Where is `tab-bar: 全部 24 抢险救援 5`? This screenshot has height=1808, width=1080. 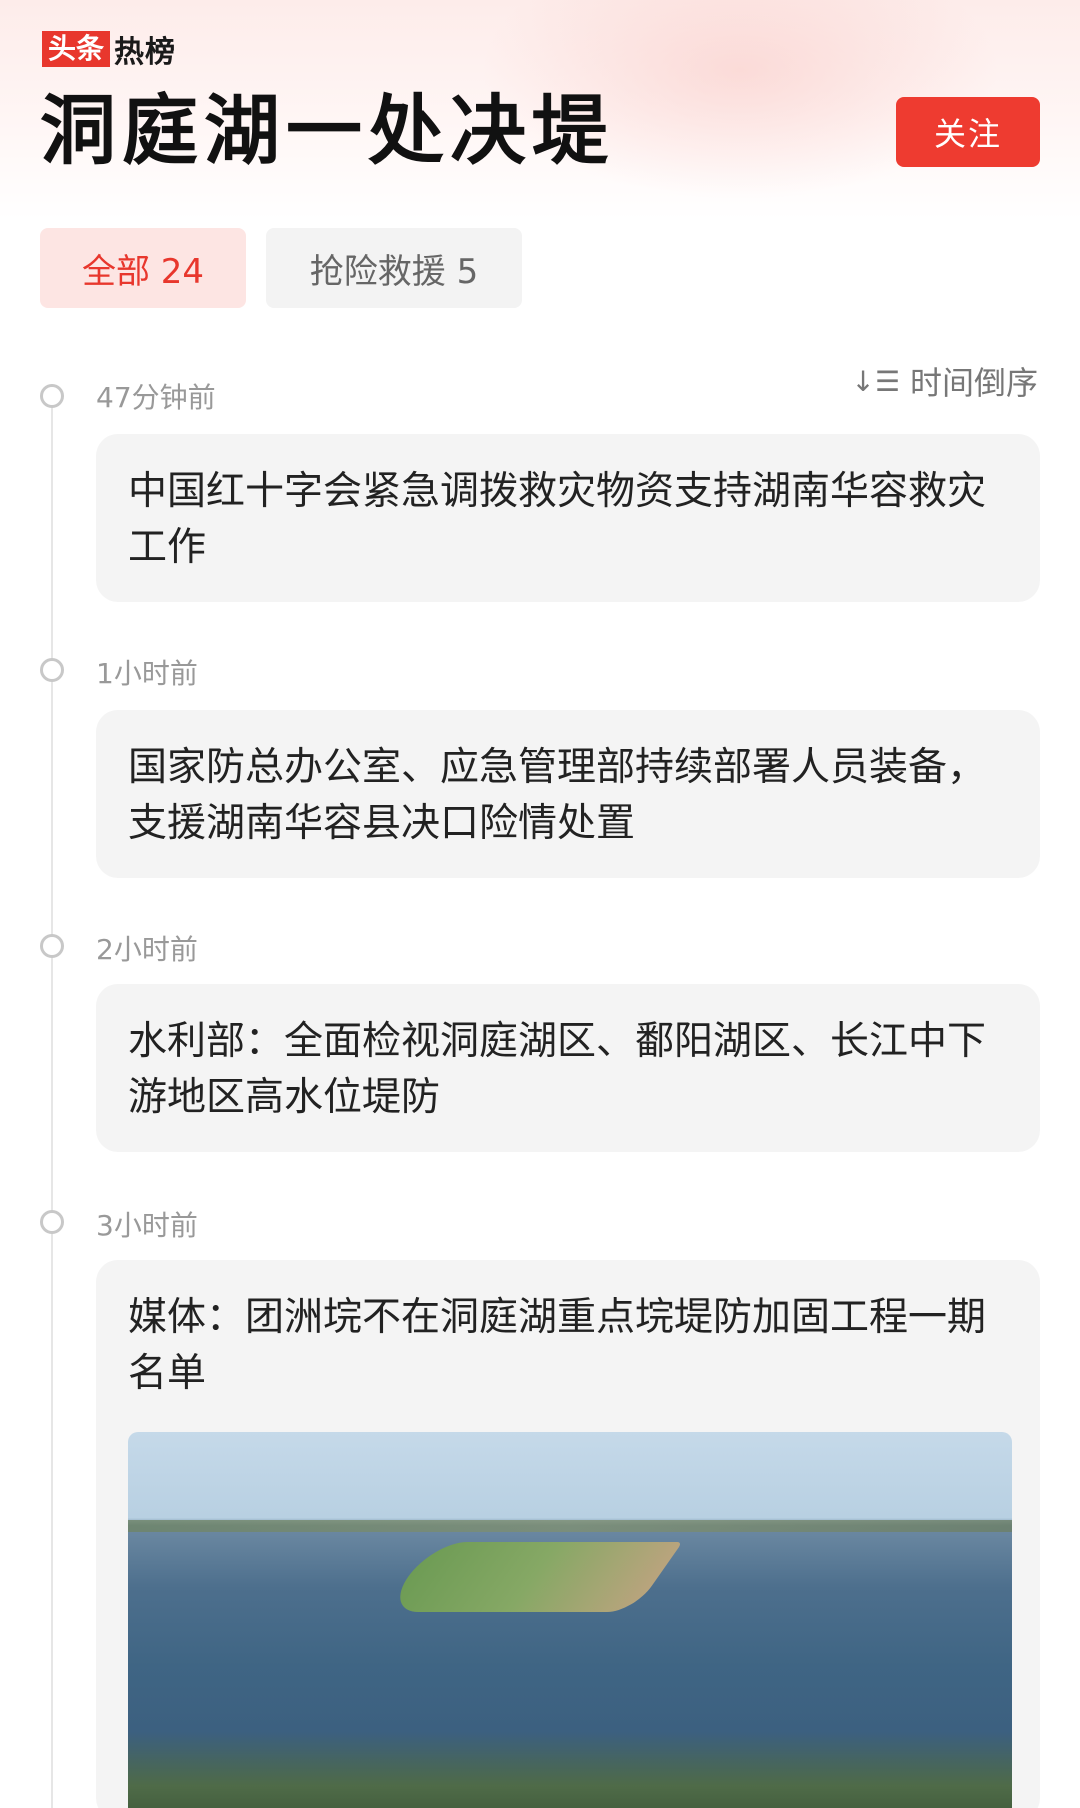
tab-bar: 全部 24 抢险救援 5 is located at coordinates (281, 268).